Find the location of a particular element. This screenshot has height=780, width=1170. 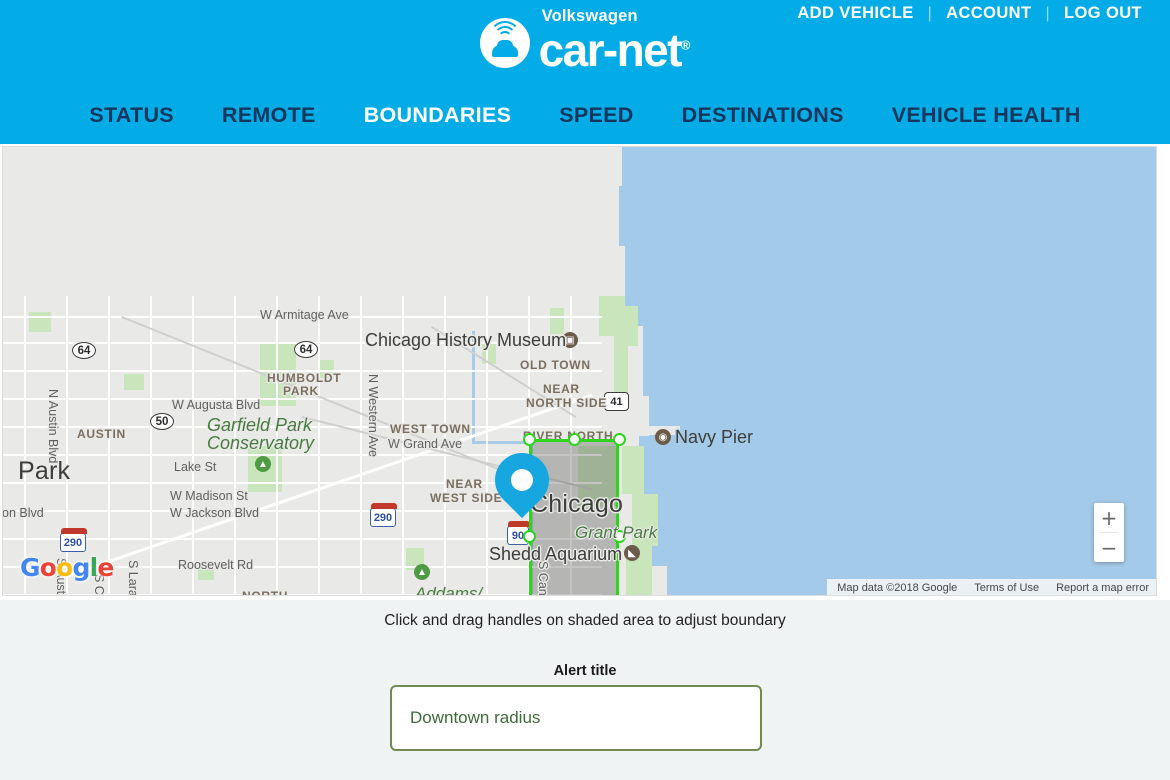

street-label-s-canal: S Canal St is located at coordinates (543, 578).